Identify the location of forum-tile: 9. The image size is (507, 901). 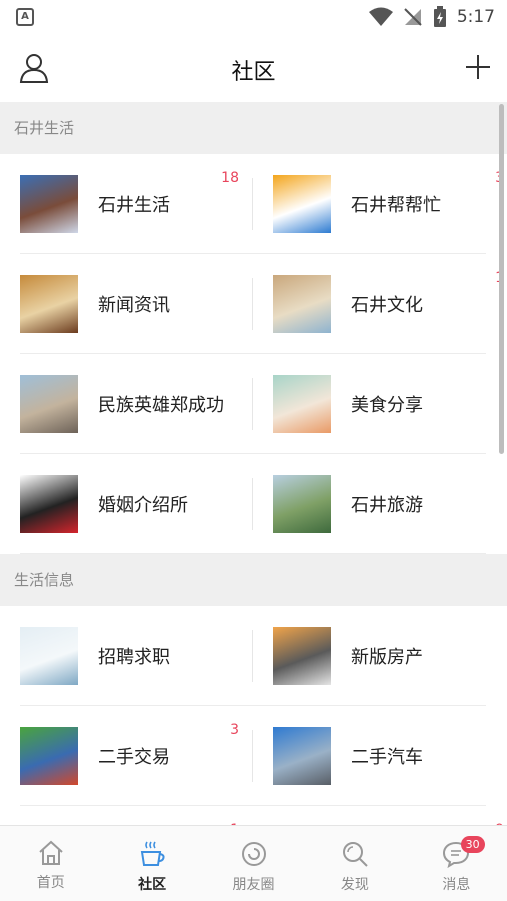
(379, 815).